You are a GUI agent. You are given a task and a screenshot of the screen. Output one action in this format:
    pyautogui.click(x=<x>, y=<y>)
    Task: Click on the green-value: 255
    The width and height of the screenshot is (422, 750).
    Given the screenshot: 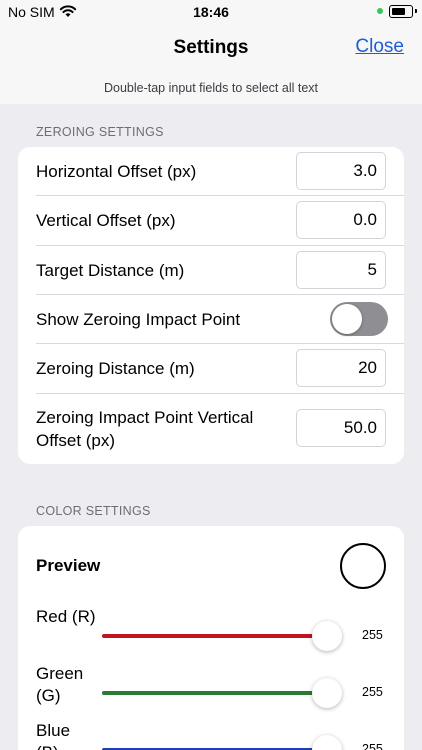 What is the action you would take?
    pyautogui.click(x=372, y=692)
    